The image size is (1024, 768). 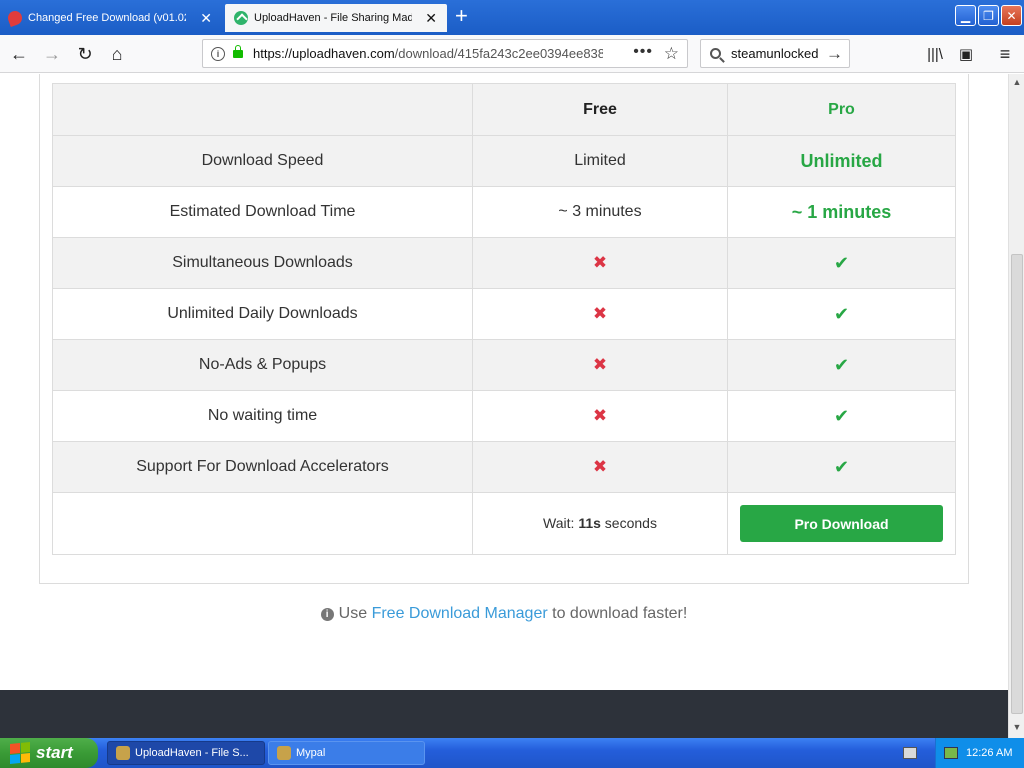 I want to click on page-actions-icon: •••, so click(x=643, y=52).